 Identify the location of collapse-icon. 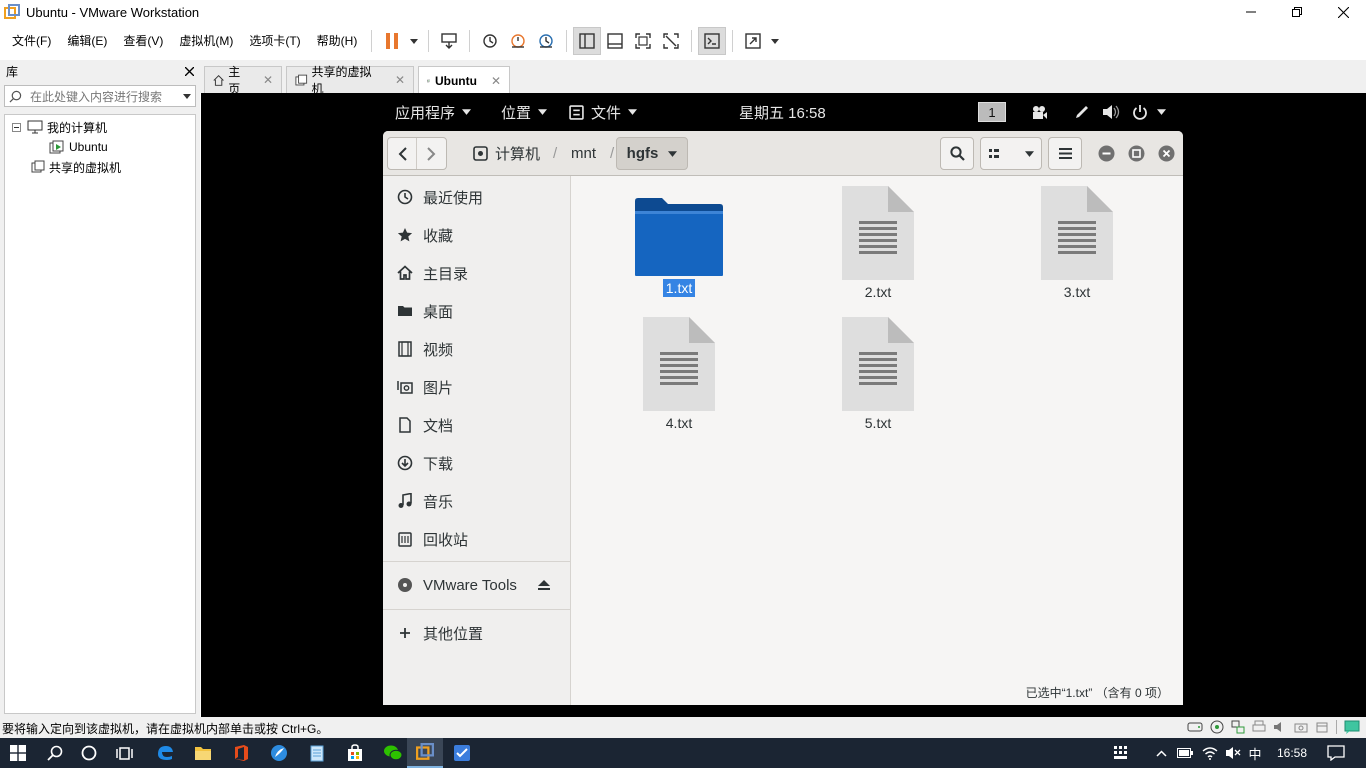
(16, 127).